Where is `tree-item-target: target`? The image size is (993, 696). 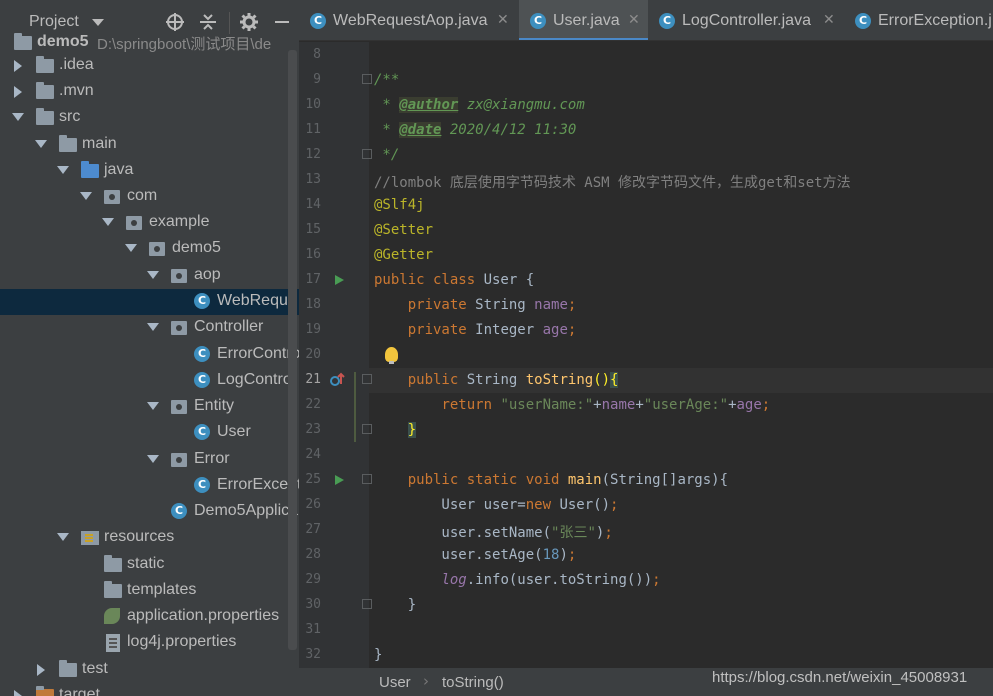
tree-item-target: target is located at coordinates (149, 689).